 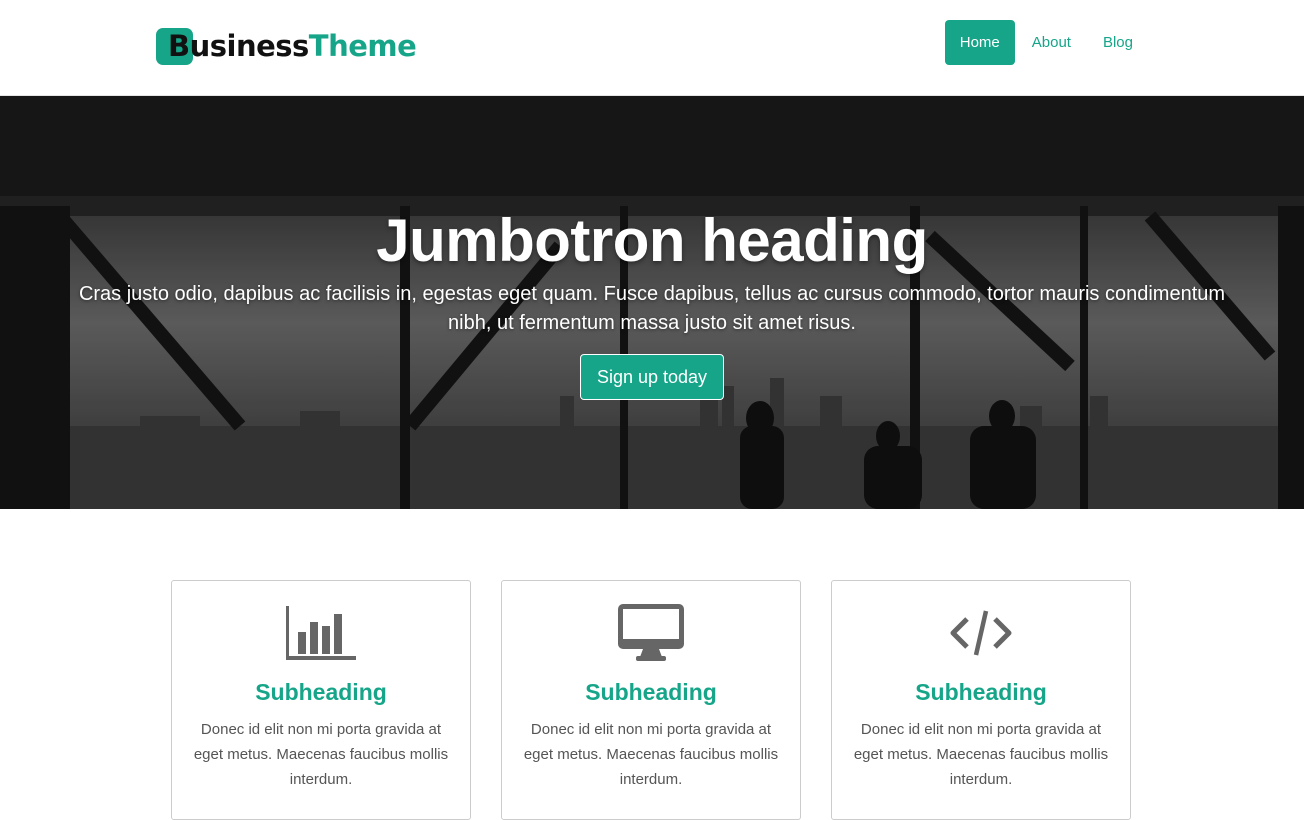 What do you see at coordinates (652, 377) in the screenshot?
I see `sign-up-button: Sign up today` at bounding box center [652, 377].